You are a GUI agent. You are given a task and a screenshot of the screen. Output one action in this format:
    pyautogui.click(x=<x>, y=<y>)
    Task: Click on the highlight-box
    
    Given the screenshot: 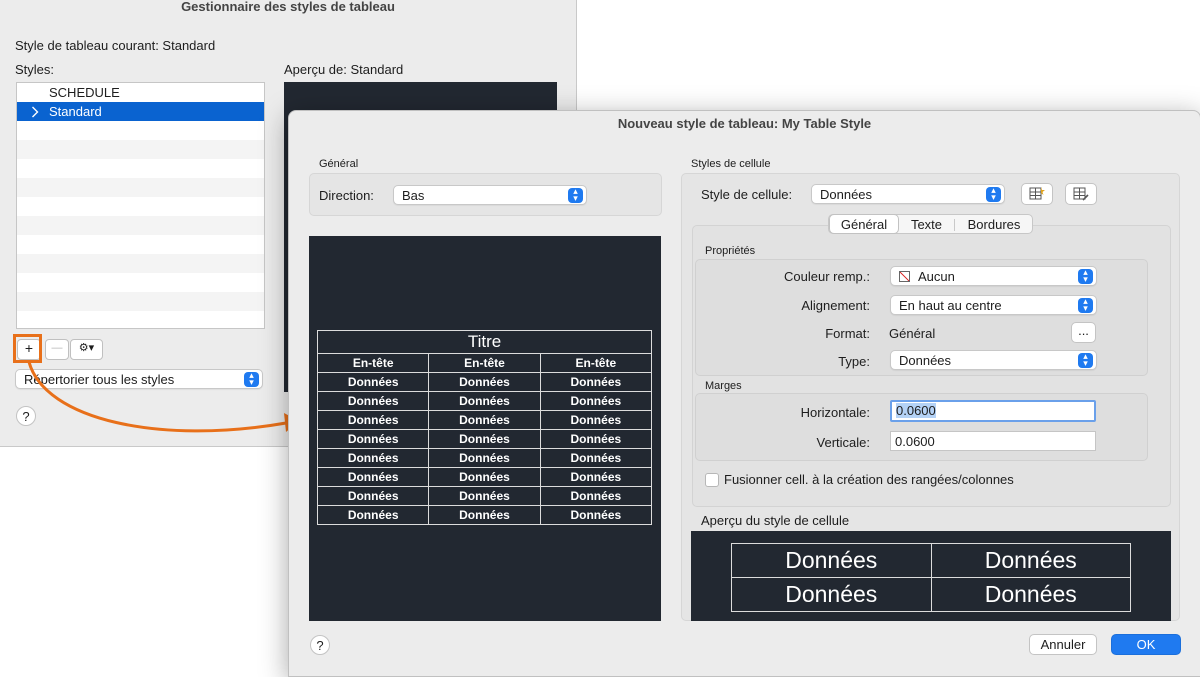 What is the action you would take?
    pyautogui.click(x=27, y=348)
    